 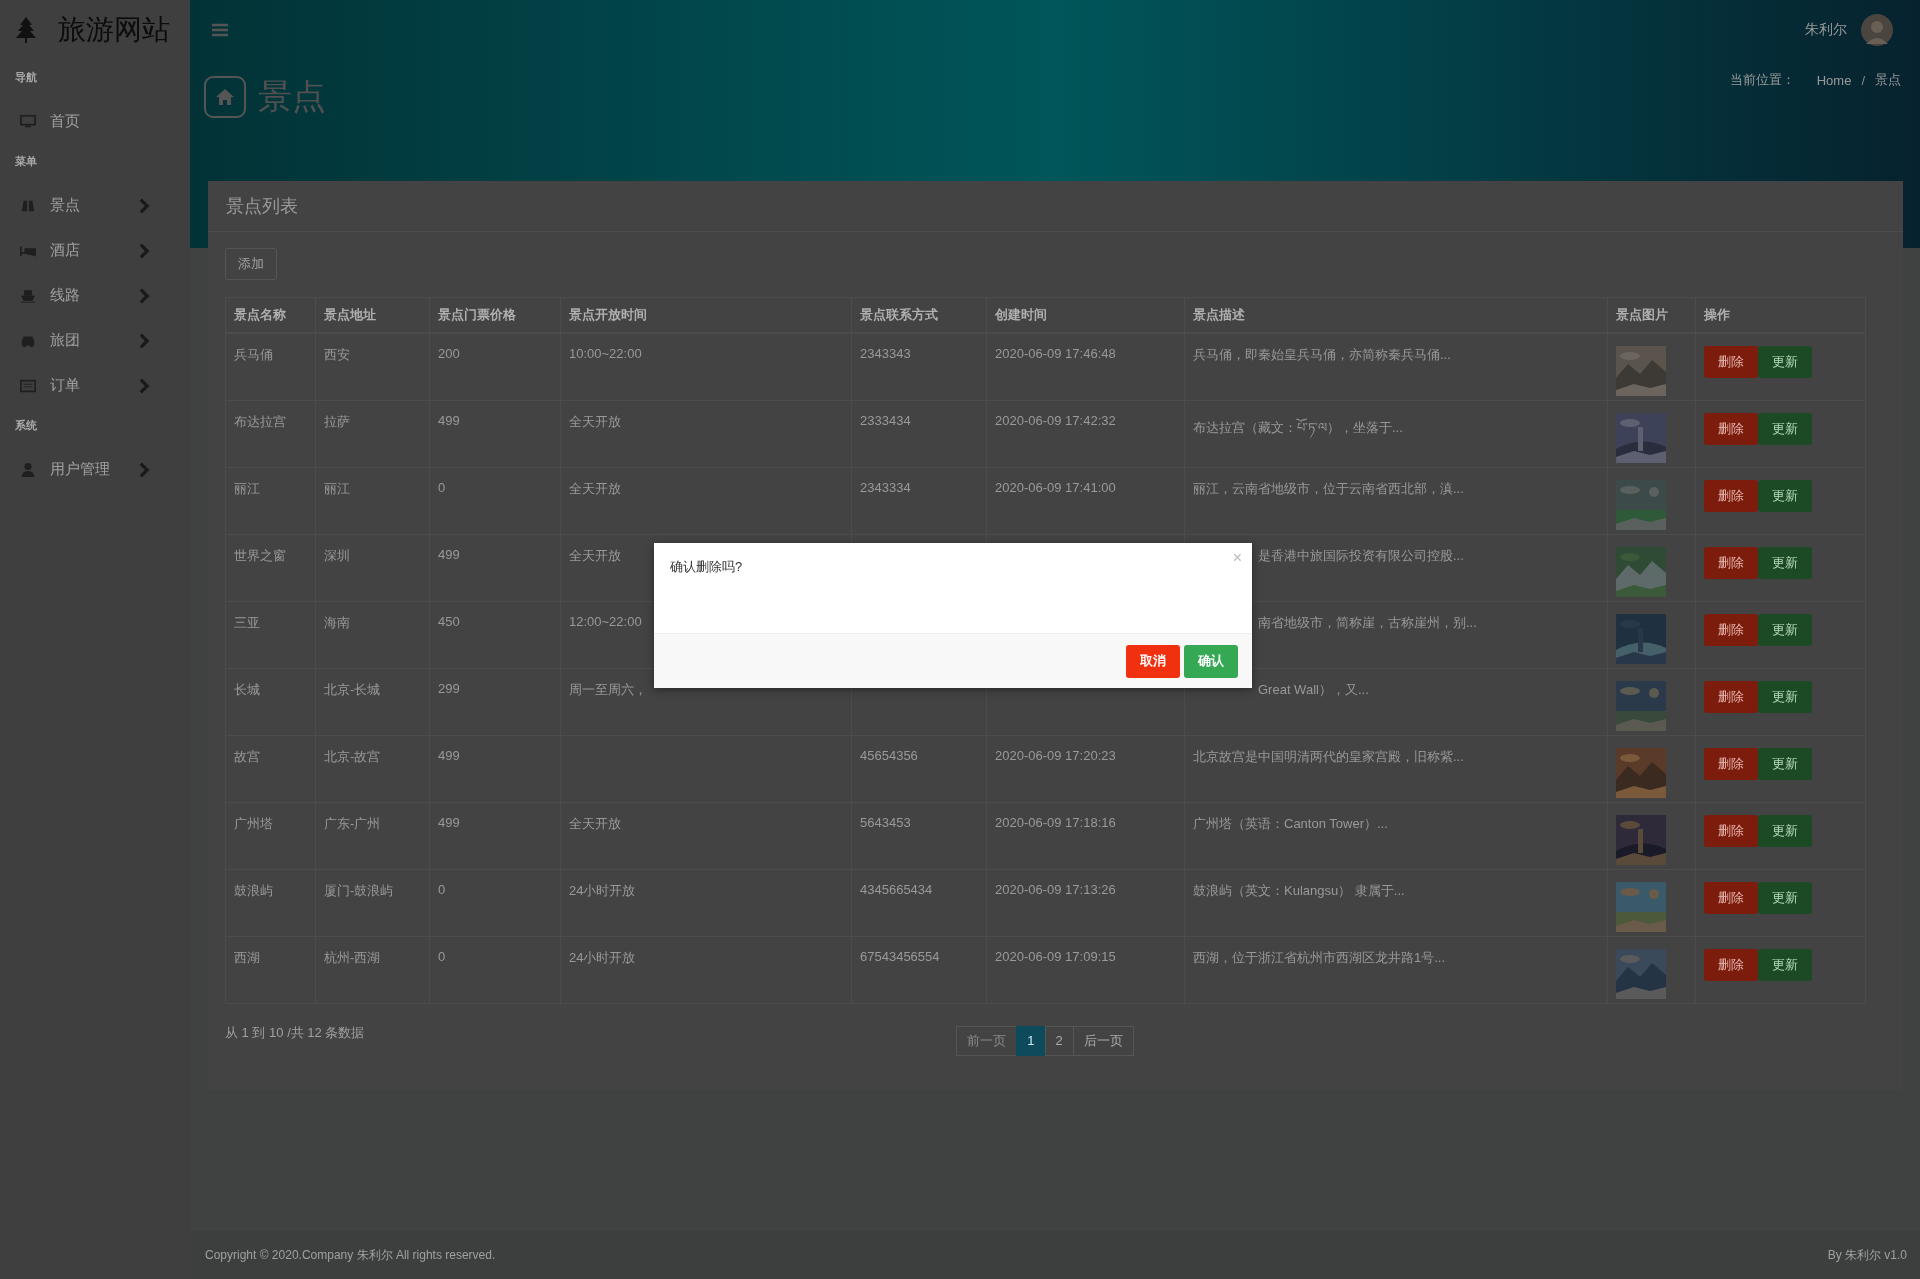 I want to click on breadcrumb-label: 当前位置：, so click(x=1762, y=80).